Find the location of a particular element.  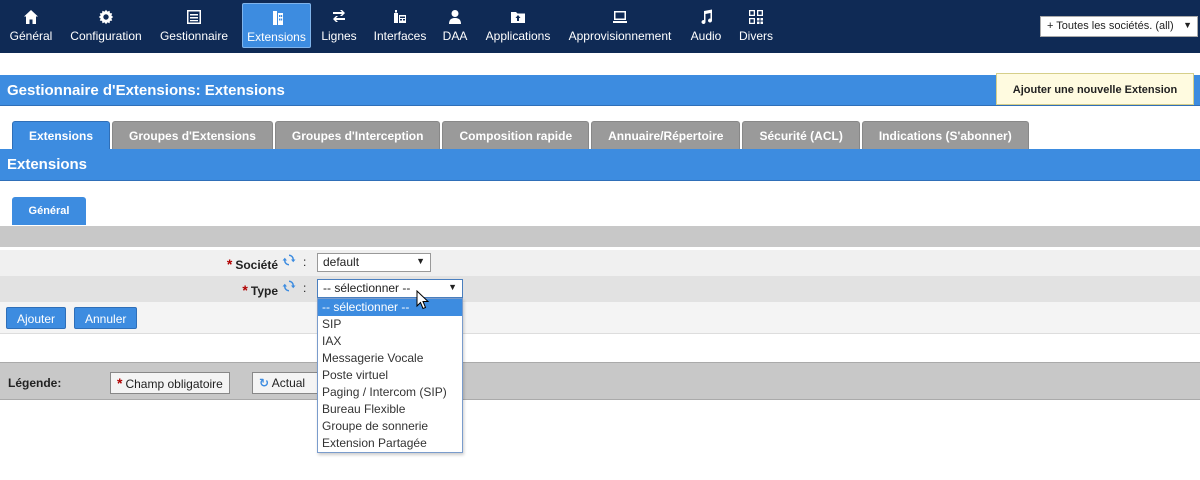

page-title: Gestionnaire d'Extensions: Extensions is located at coordinates (146, 90).